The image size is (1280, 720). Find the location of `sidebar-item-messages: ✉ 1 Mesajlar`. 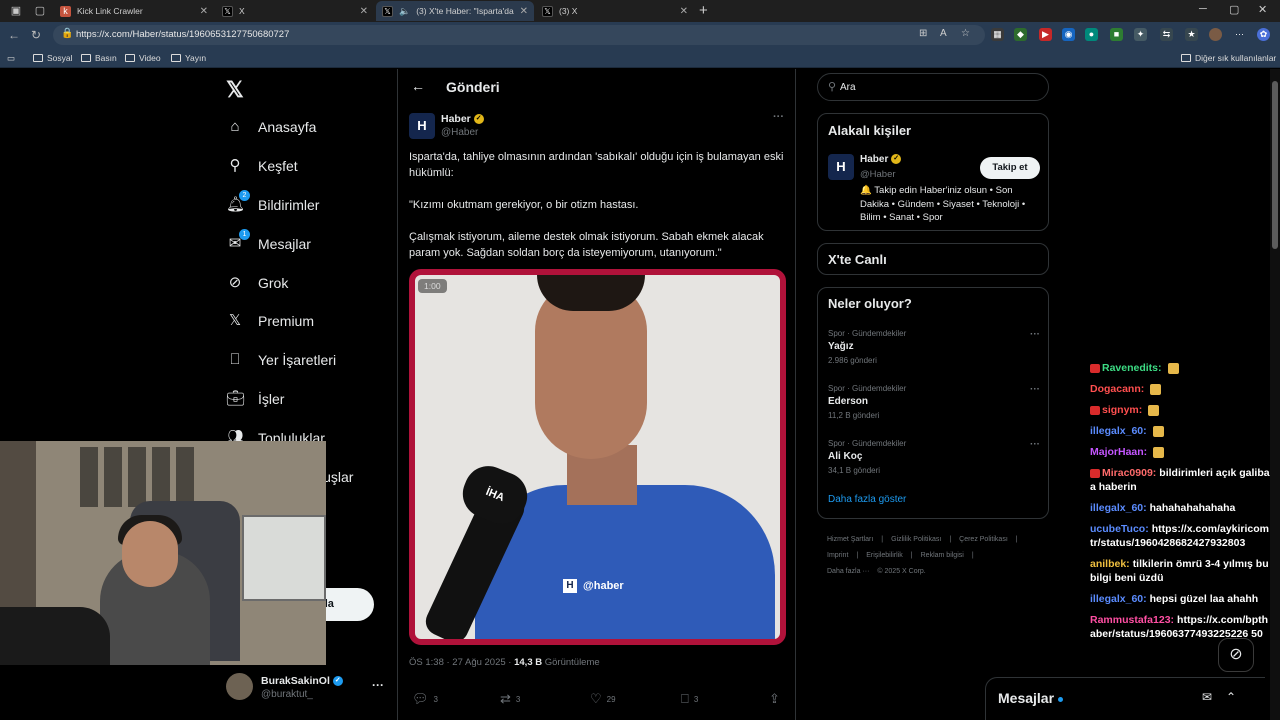

sidebar-item-messages: ✉ 1 Mesajlar is located at coordinates (268, 242).